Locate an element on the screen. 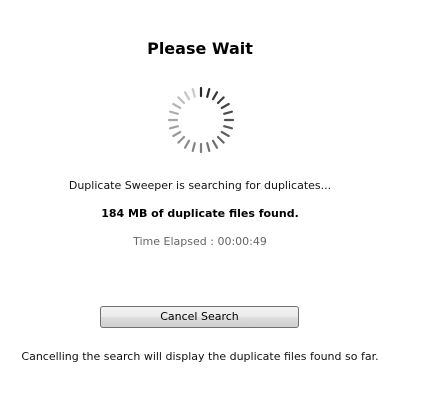  loading-spinner-icon is located at coordinates (201, 120).